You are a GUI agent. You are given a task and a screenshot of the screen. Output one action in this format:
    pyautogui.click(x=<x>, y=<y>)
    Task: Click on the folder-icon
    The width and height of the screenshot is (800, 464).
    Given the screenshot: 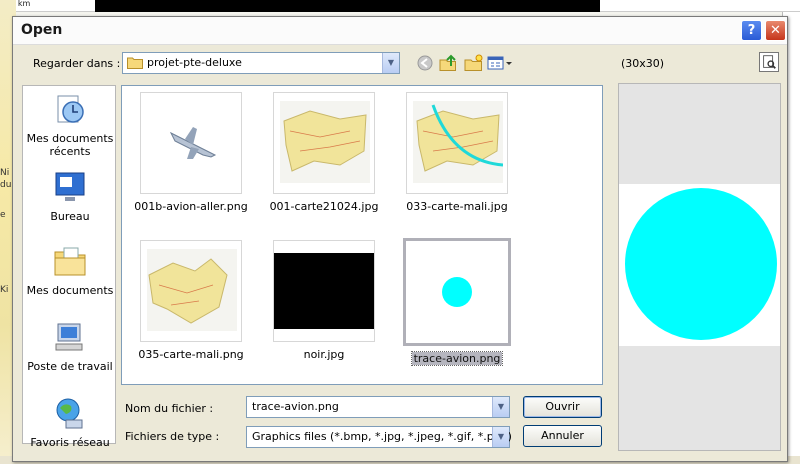 What is the action you would take?
    pyautogui.click(x=135, y=63)
    